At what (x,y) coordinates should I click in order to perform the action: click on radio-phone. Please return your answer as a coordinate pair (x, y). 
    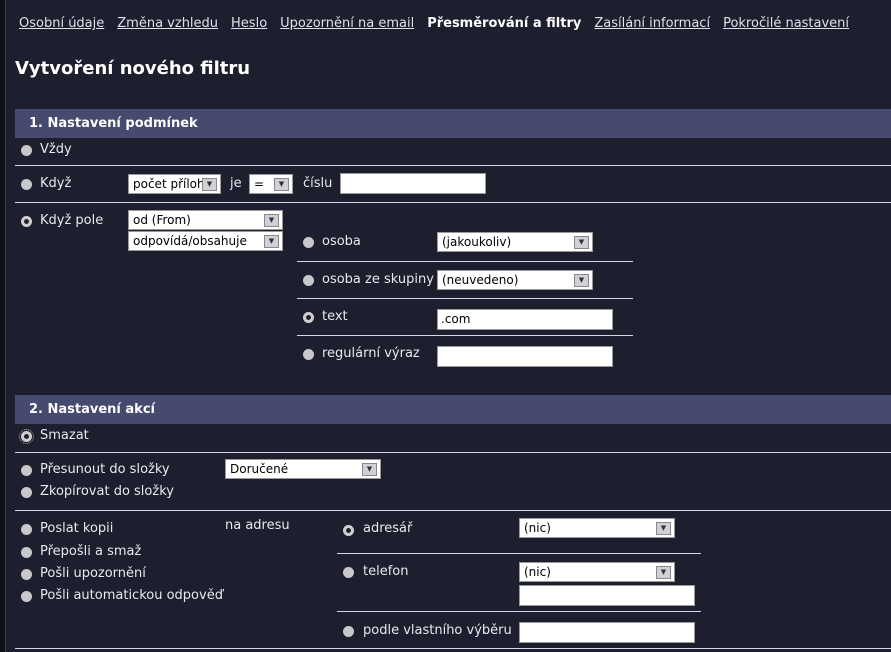
    Looking at the image, I should click on (348, 572).